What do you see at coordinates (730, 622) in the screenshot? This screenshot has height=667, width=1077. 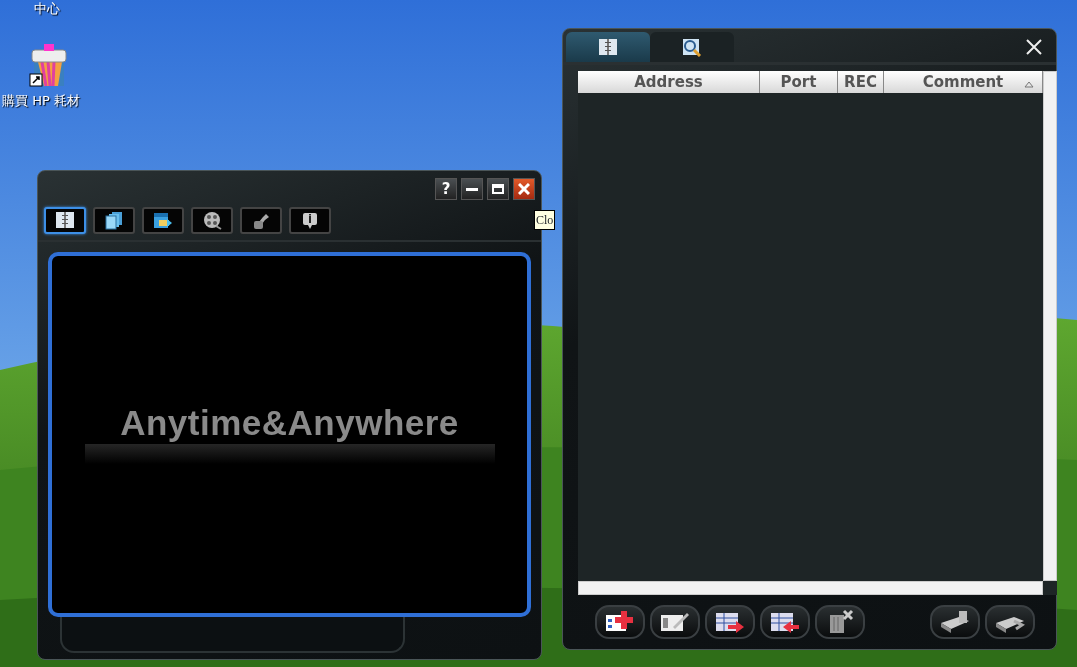 I see `export-button` at bounding box center [730, 622].